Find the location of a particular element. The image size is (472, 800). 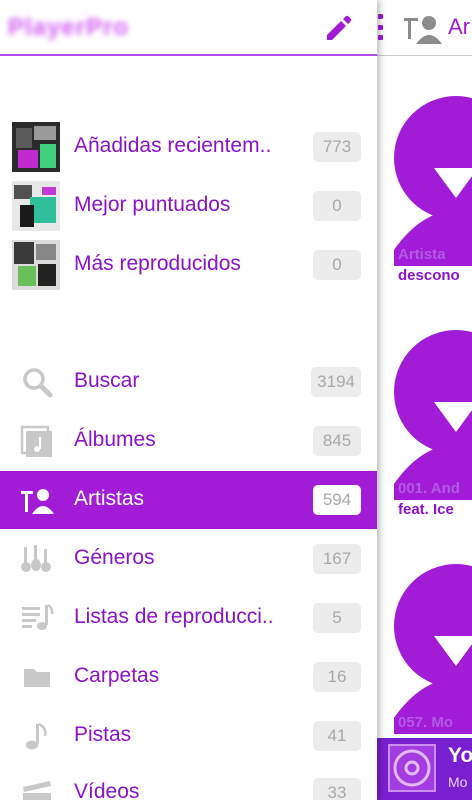

app-logo: PlayerPro is located at coordinates (80, 28).